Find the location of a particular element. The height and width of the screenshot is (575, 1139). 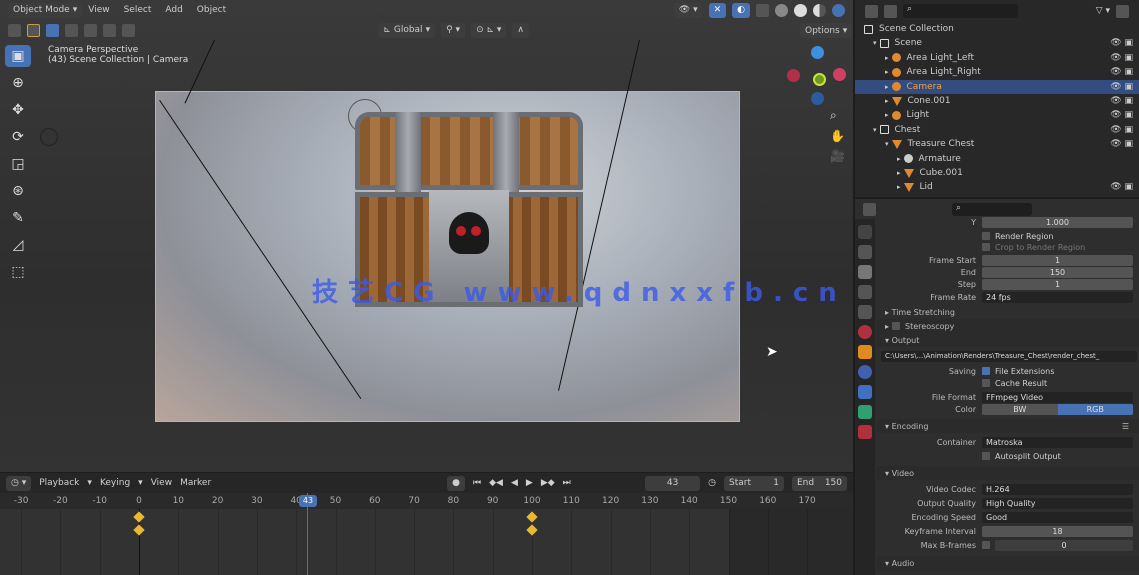

keyframe-interval-field: 18 is located at coordinates (1057, 531).